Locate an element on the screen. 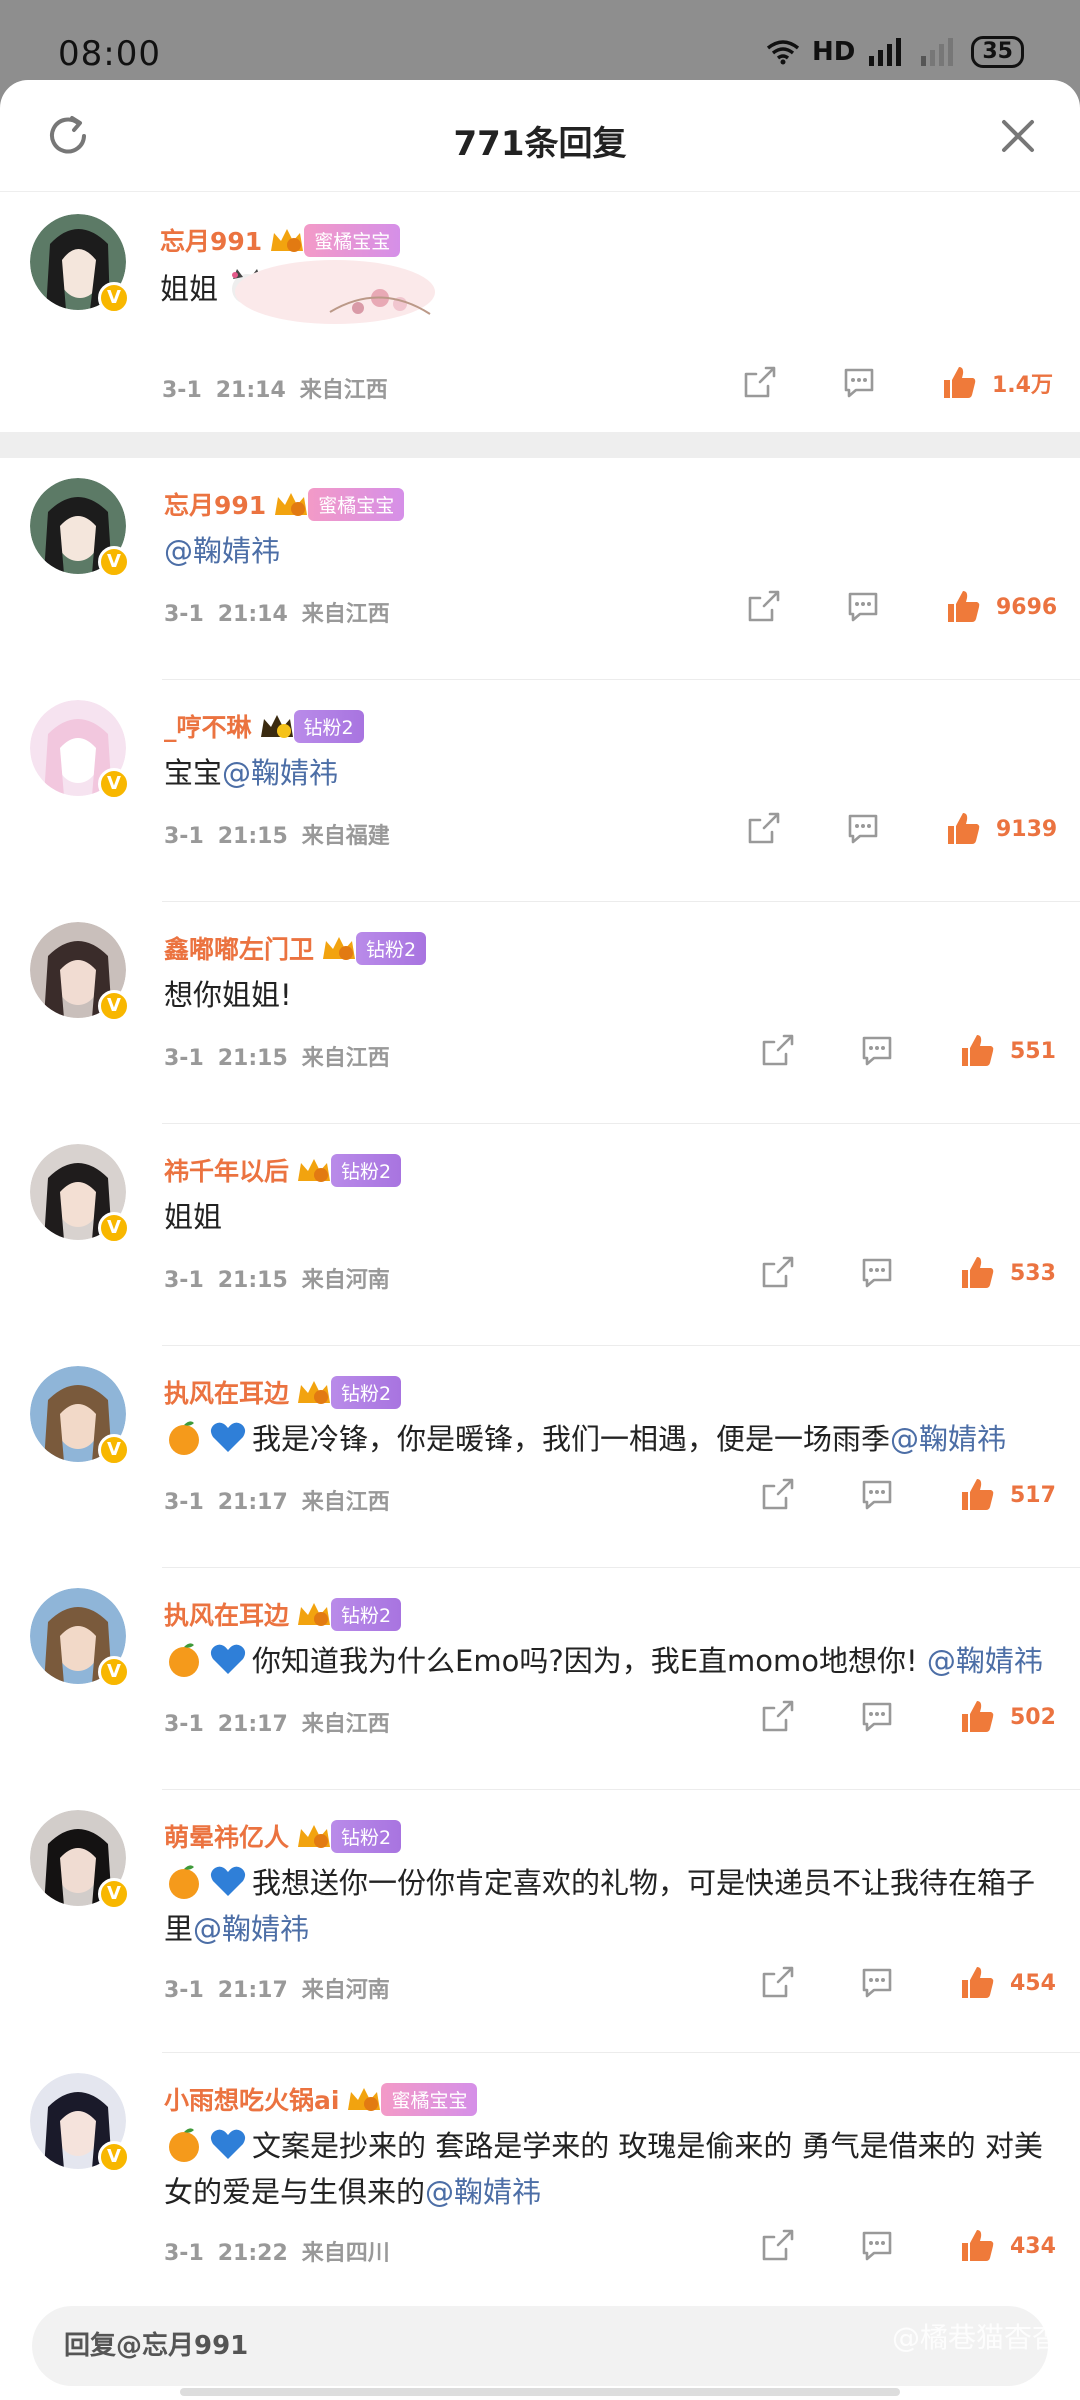 Image resolution: width=1080 pixels, height=2400 pixels. comment-text-body: 姐姐 is located at coordinates (193, 1217).